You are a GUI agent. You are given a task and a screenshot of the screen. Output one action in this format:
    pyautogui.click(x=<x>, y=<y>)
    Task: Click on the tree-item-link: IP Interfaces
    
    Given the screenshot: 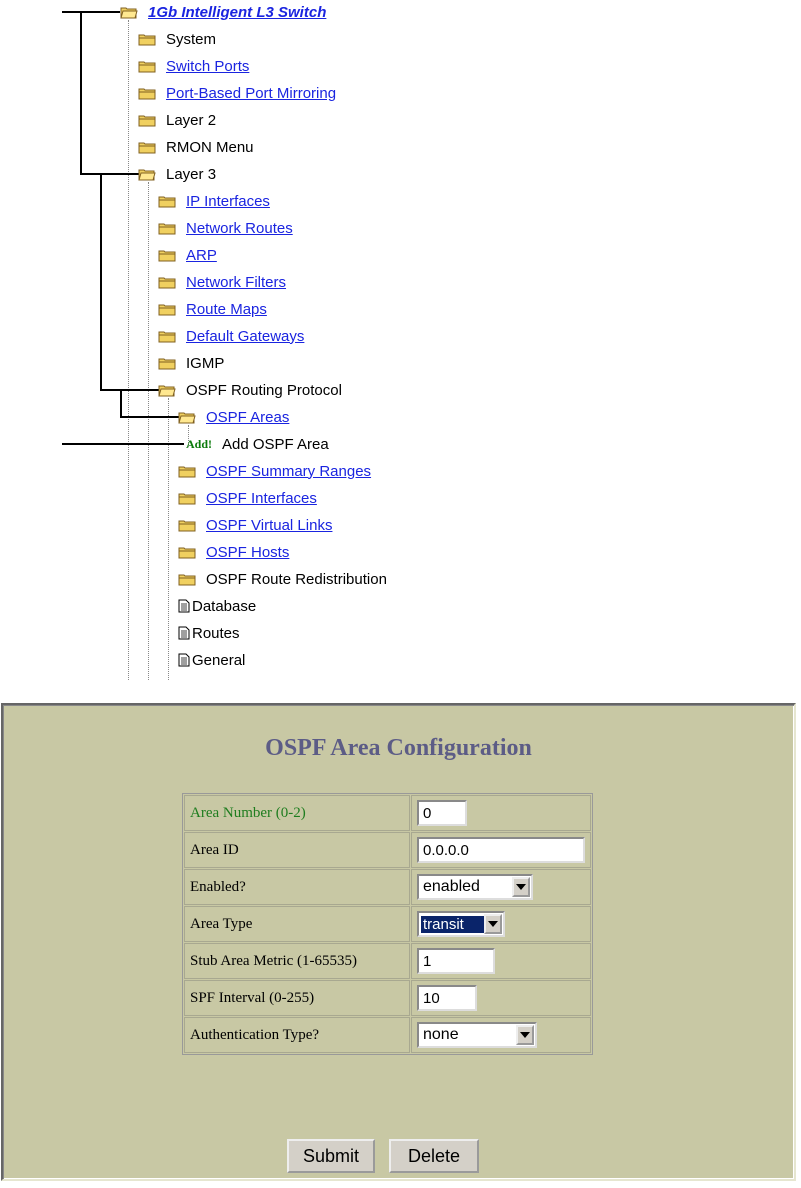 What is the action you would take?
    pyautogui.click(x=228, y=201)
    